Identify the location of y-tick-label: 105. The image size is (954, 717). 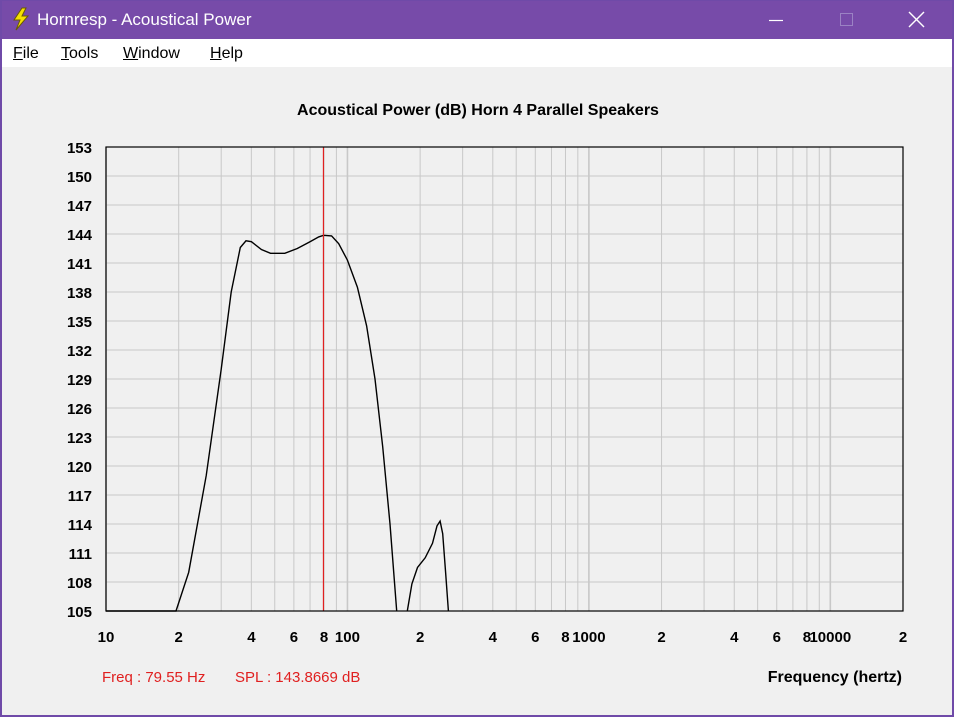
(79, 612).